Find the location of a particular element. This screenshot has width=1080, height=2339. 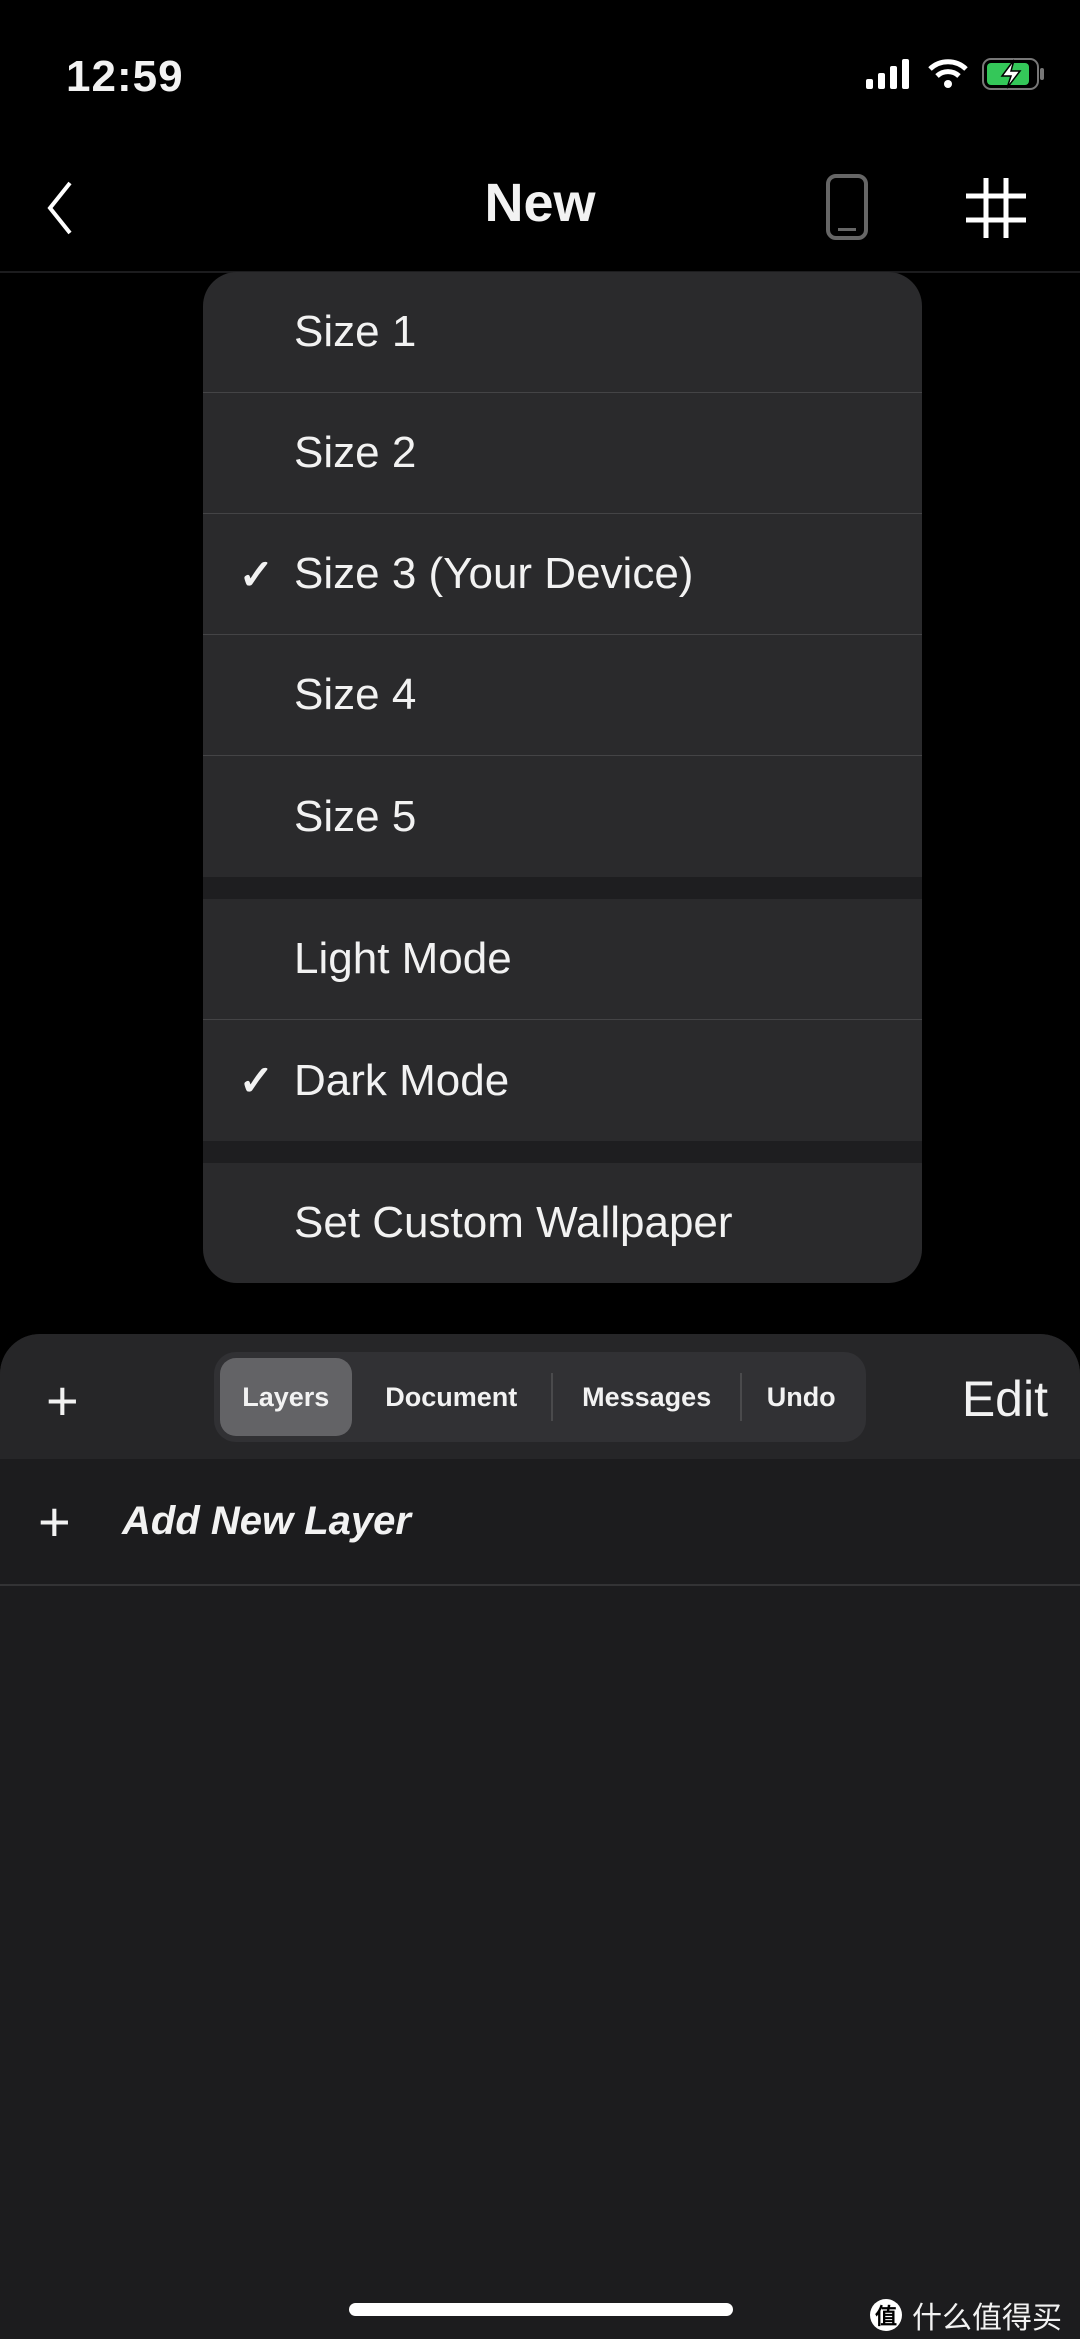

edit-button: Edit is located at coordinates (1005, 1399).